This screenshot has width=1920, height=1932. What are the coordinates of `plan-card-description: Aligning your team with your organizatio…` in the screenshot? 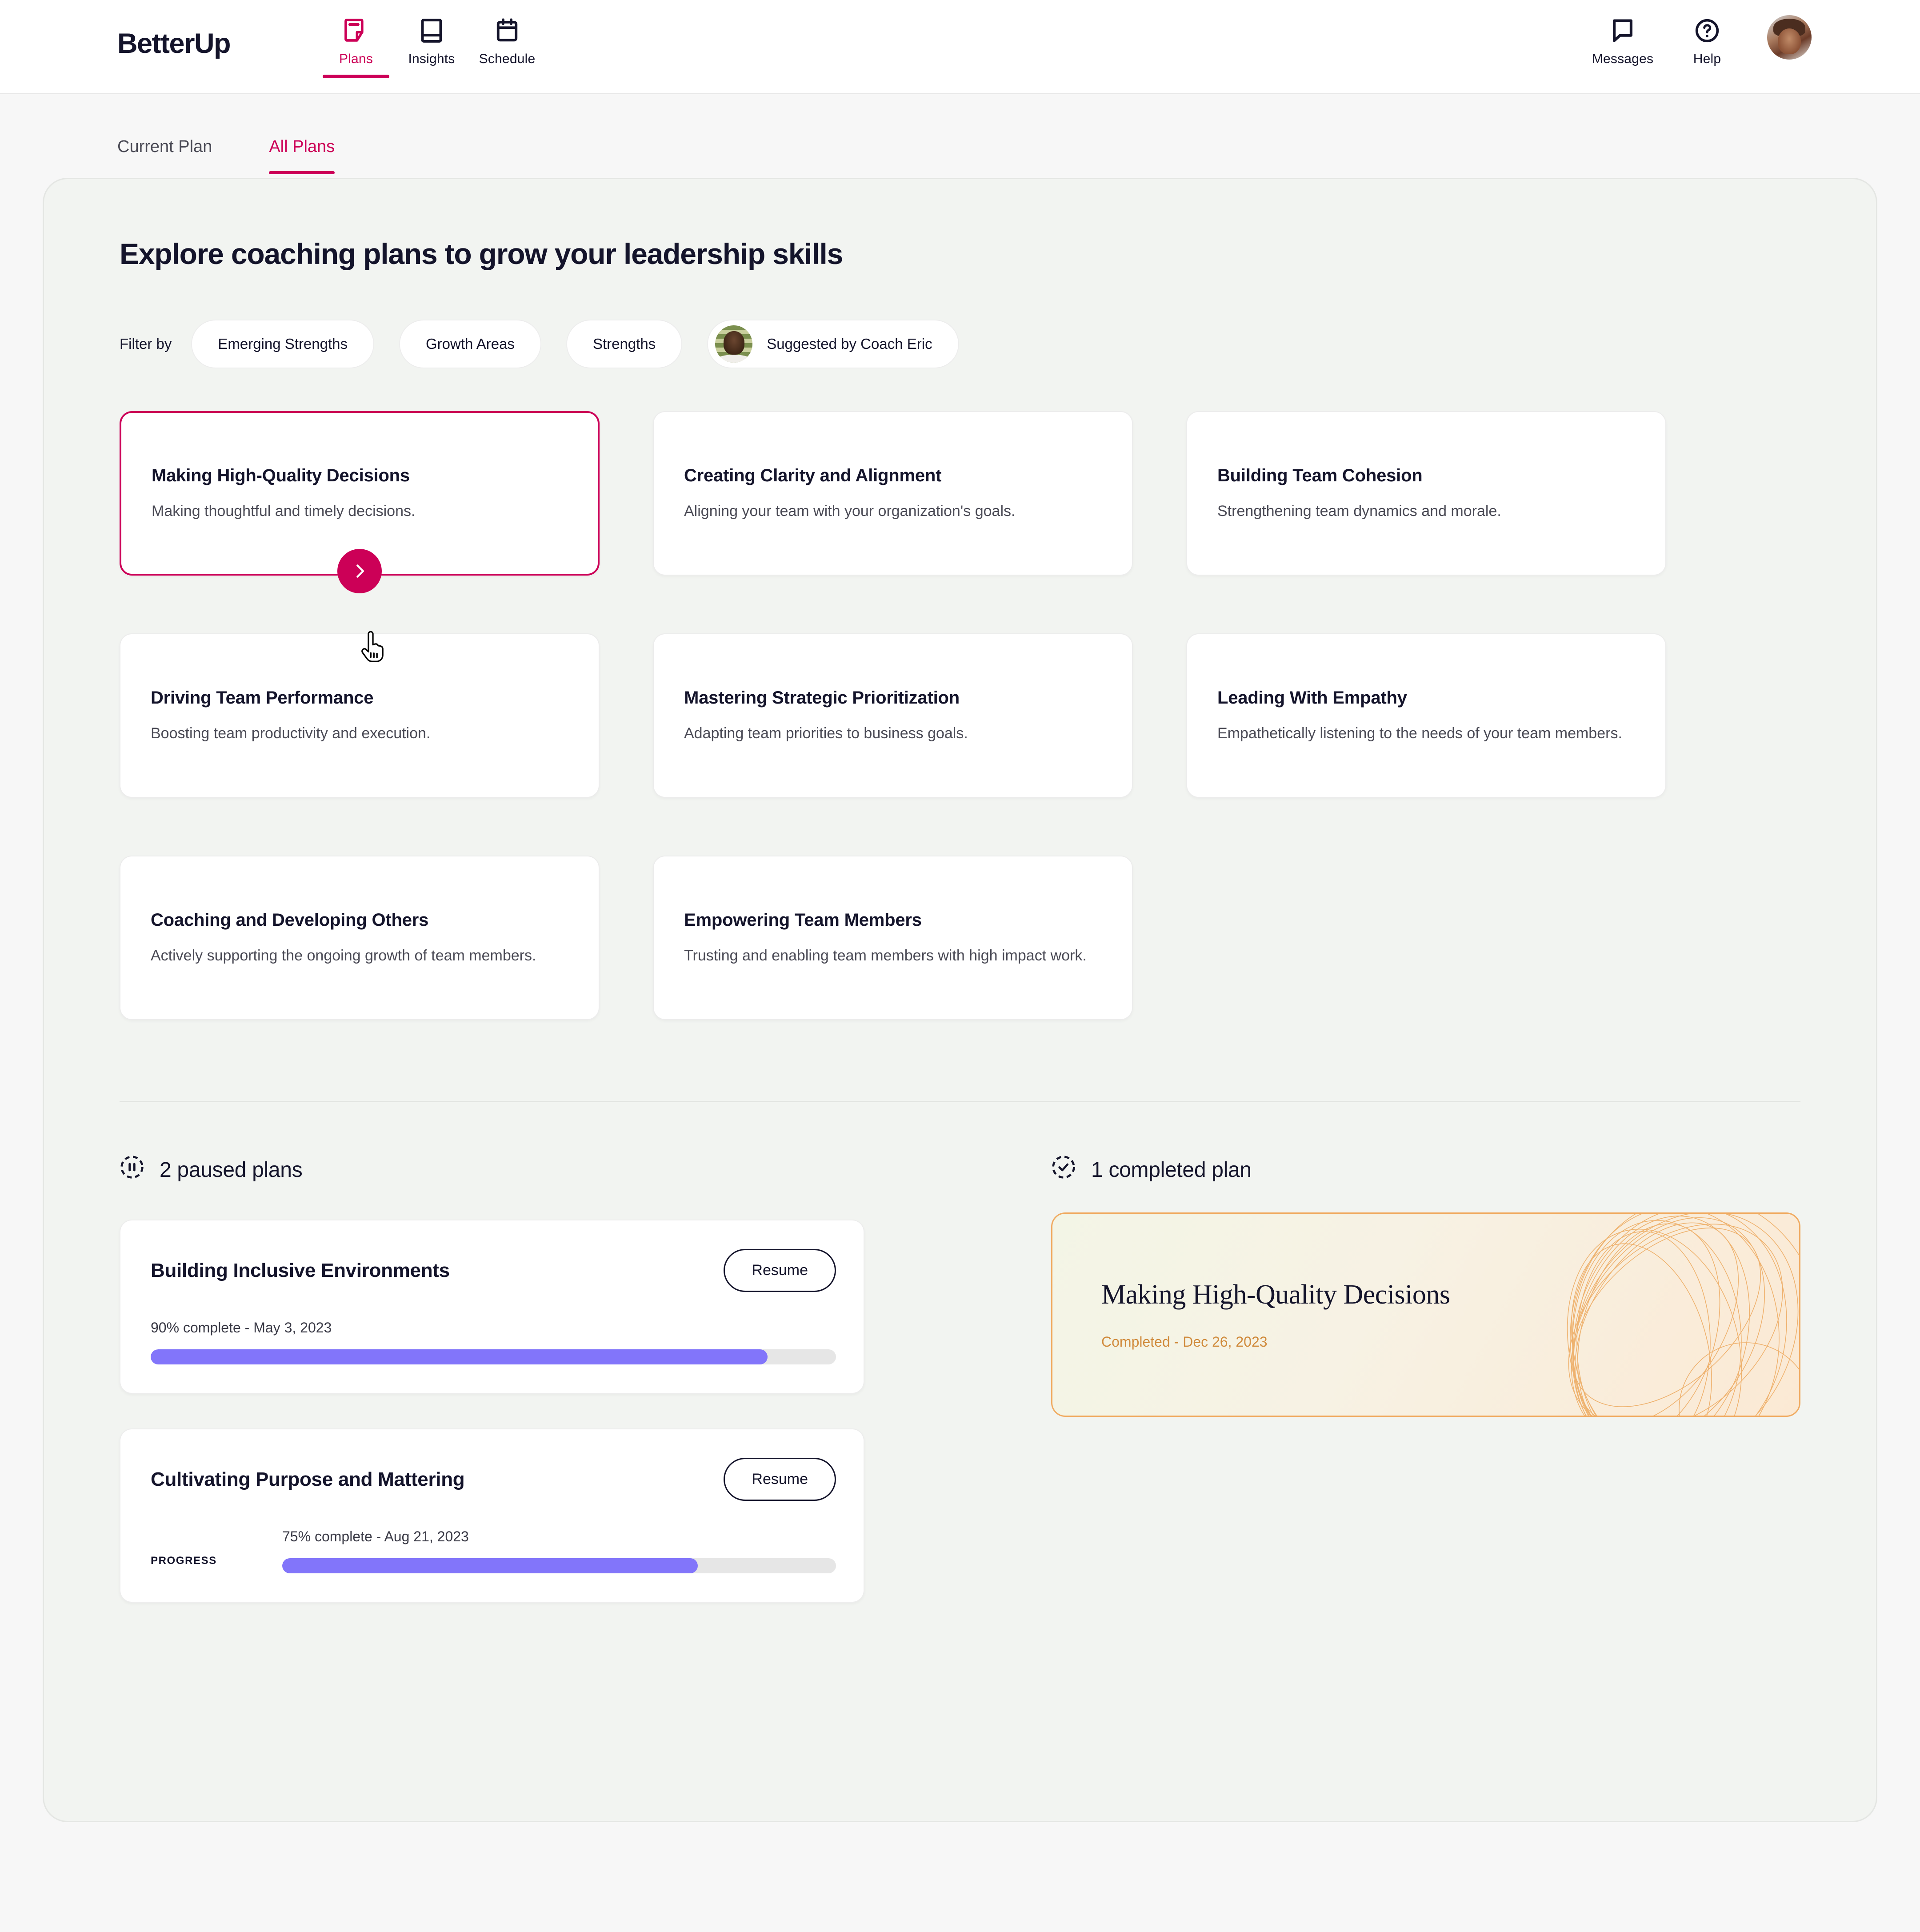 It's located at (850, 511).